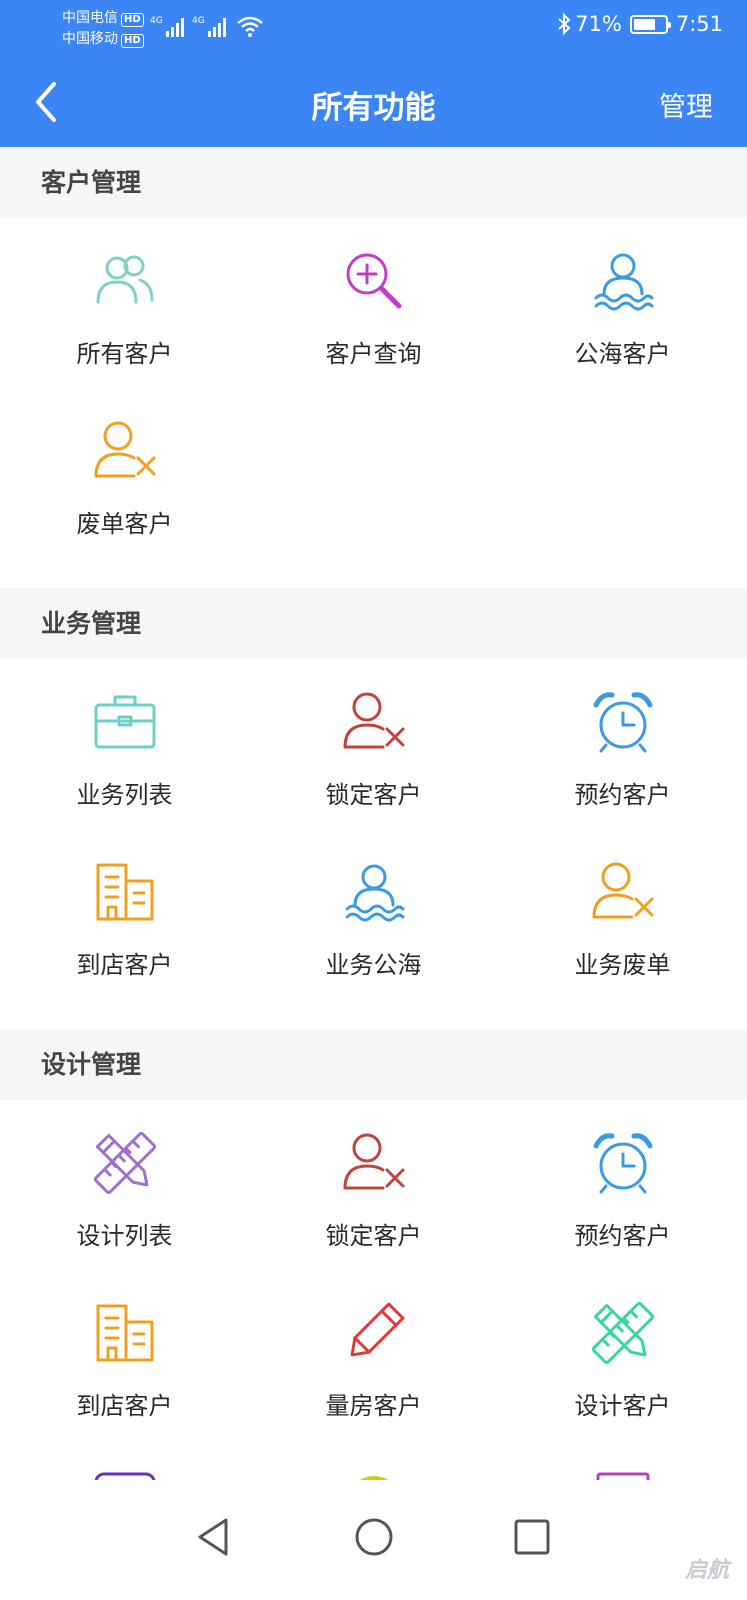 The width and height of the screenshot is (747, 1600). What do you see at coordinates (124, 1236) in the screenshot?
I see `function-label: 设计列表` at bounding box center [124, 1236].